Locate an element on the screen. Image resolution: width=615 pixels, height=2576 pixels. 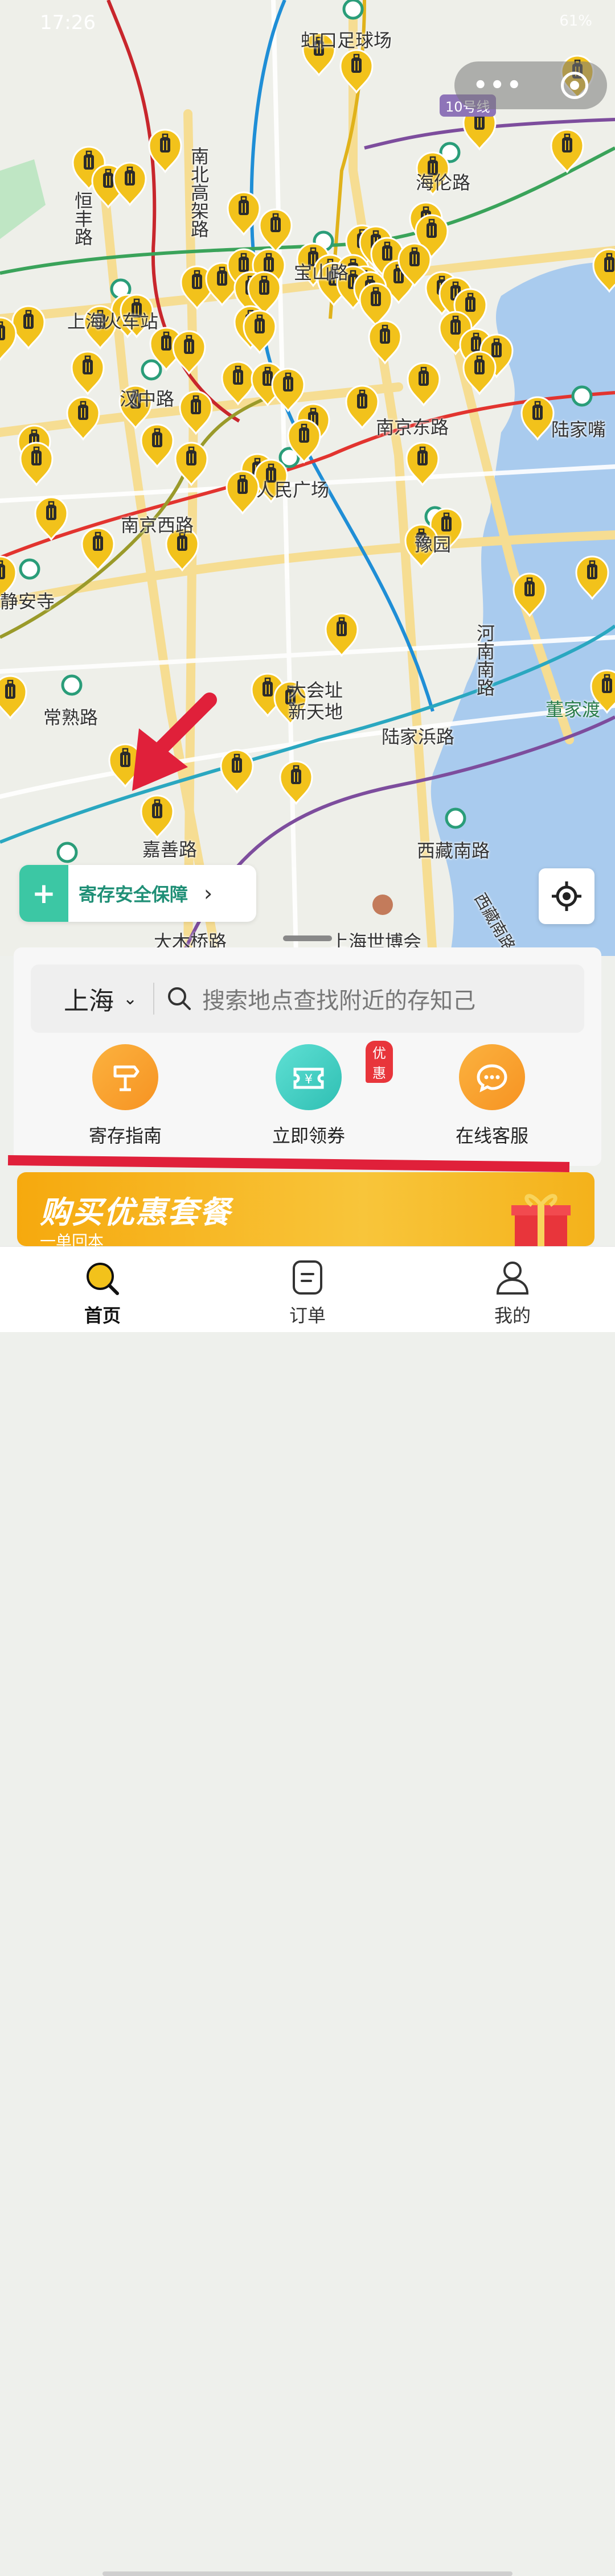
status-bar: 17:26 61% is located at coordinates (307, 23).